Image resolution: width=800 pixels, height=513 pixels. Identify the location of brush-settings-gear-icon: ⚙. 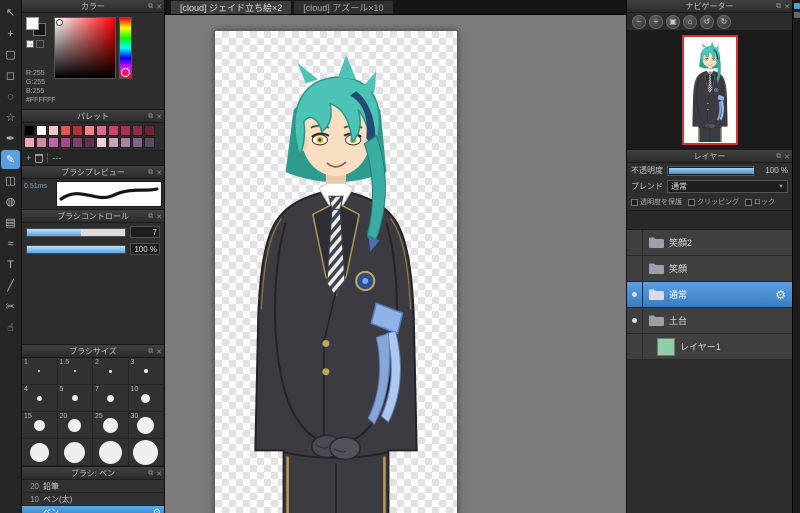
(157, 510).